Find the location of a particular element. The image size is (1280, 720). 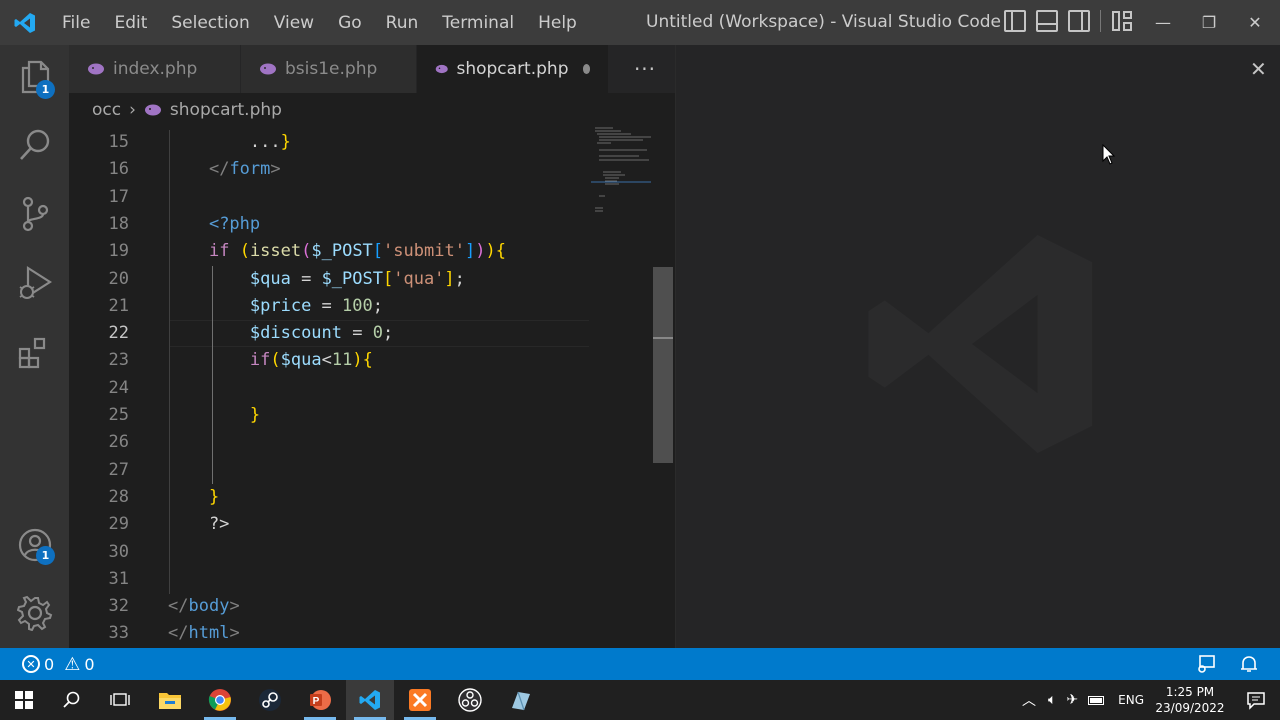

menu-terminal: Terminal is located at coordinates (478, 23).